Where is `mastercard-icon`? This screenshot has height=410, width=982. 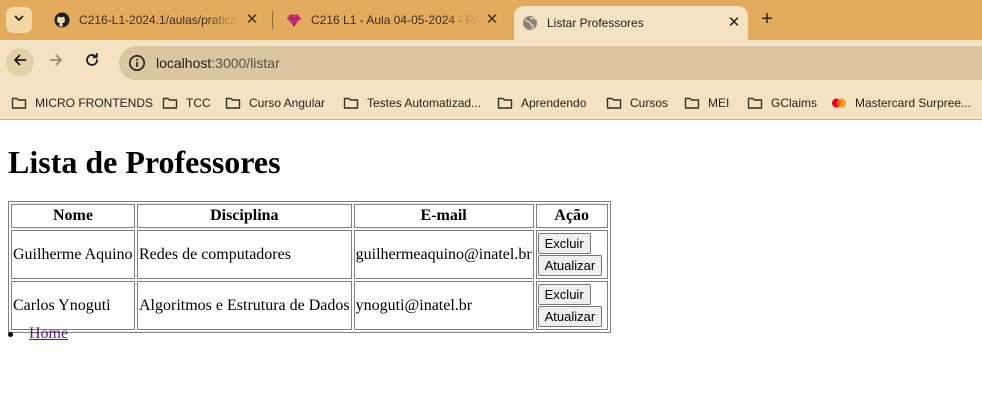 mastercard-icon is located at coordinates (839, 103).